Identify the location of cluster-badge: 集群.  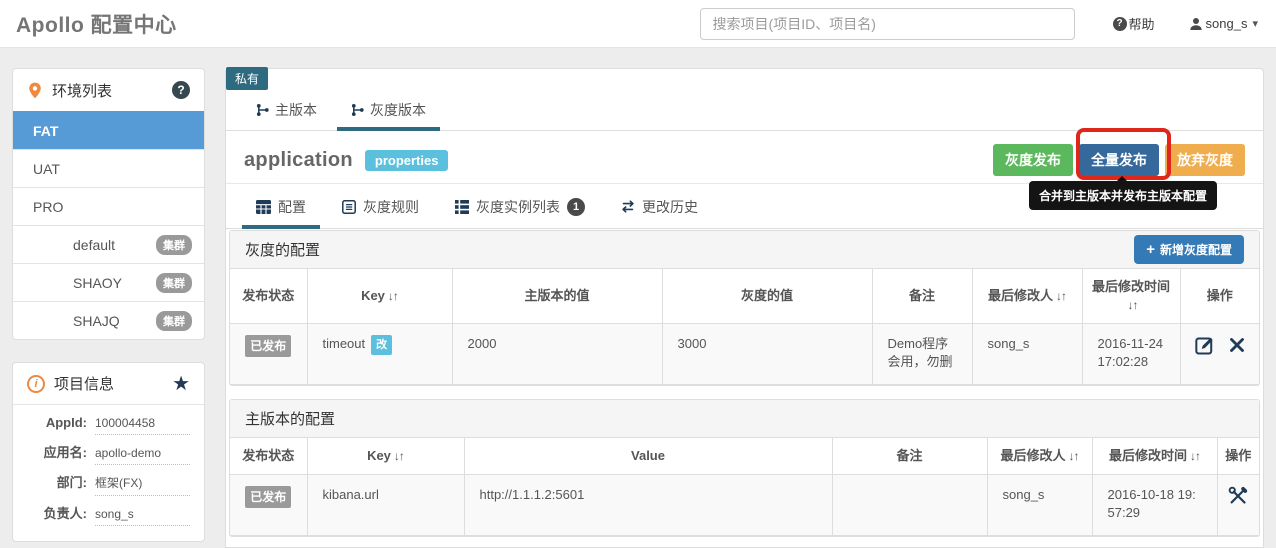
(174, 244).